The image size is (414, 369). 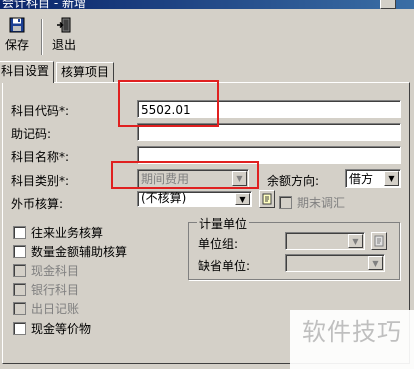 I want to click on floppy-disk-icon, so click(x=17, y=25).